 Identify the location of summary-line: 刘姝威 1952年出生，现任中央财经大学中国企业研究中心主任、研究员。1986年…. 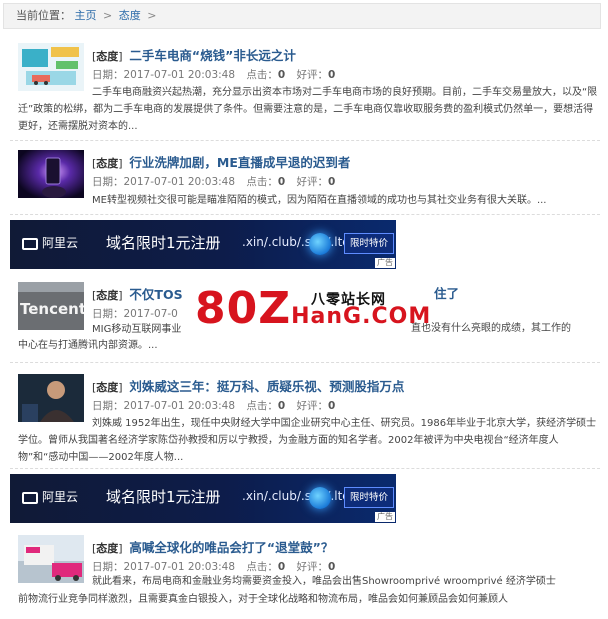
(344, 423).